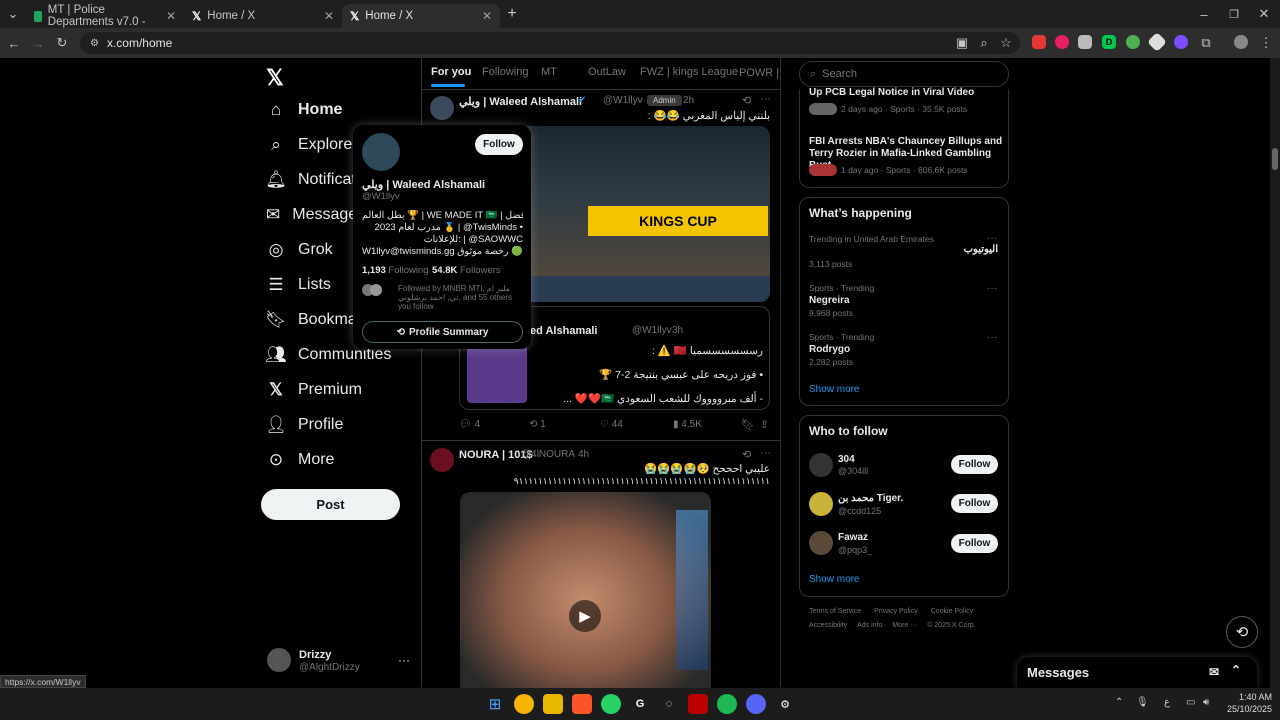 This screenshot has width=1280, height=720. Describe the element at coordinates (512, 13) in the screenshot. I see `new-tab-icon: +` at that location.